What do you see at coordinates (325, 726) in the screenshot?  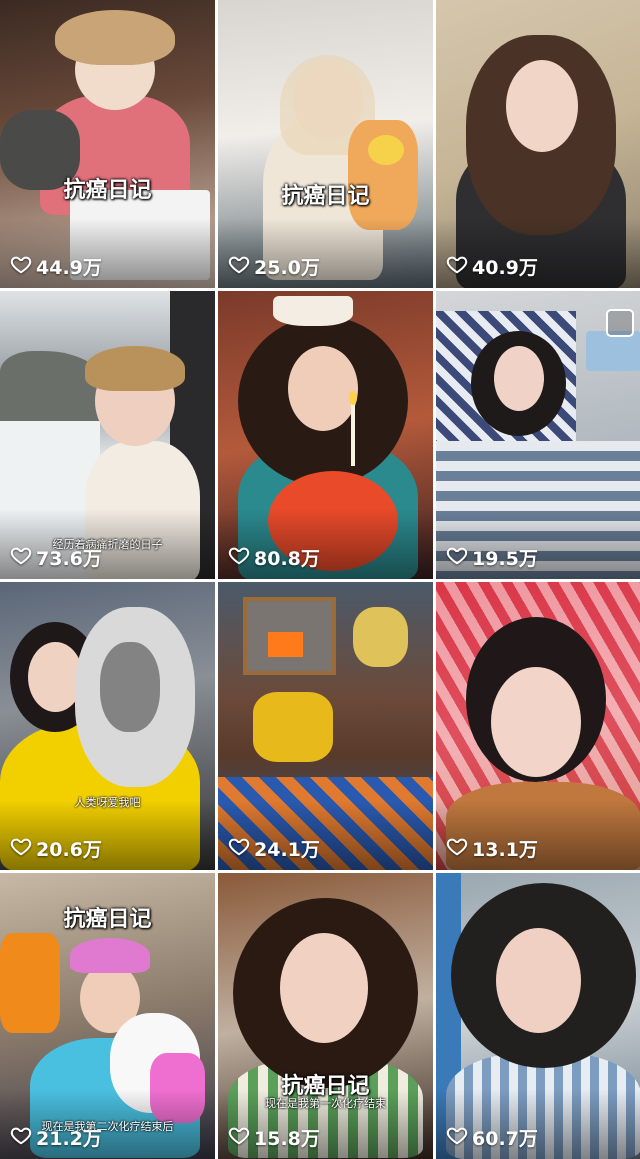 I see `video-tile-8: 24.1万` at bounding box center [325, 726].